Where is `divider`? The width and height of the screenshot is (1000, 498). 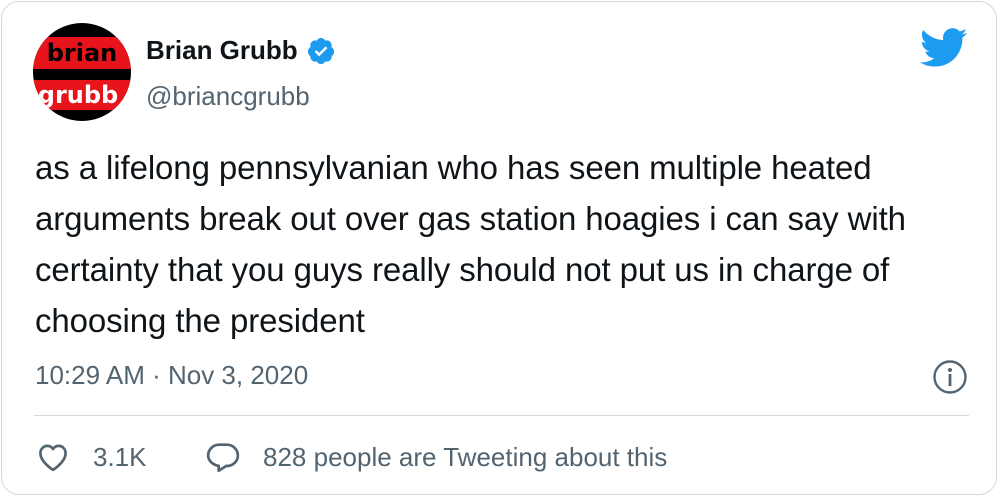 divider is located at coordinates (501, 415).